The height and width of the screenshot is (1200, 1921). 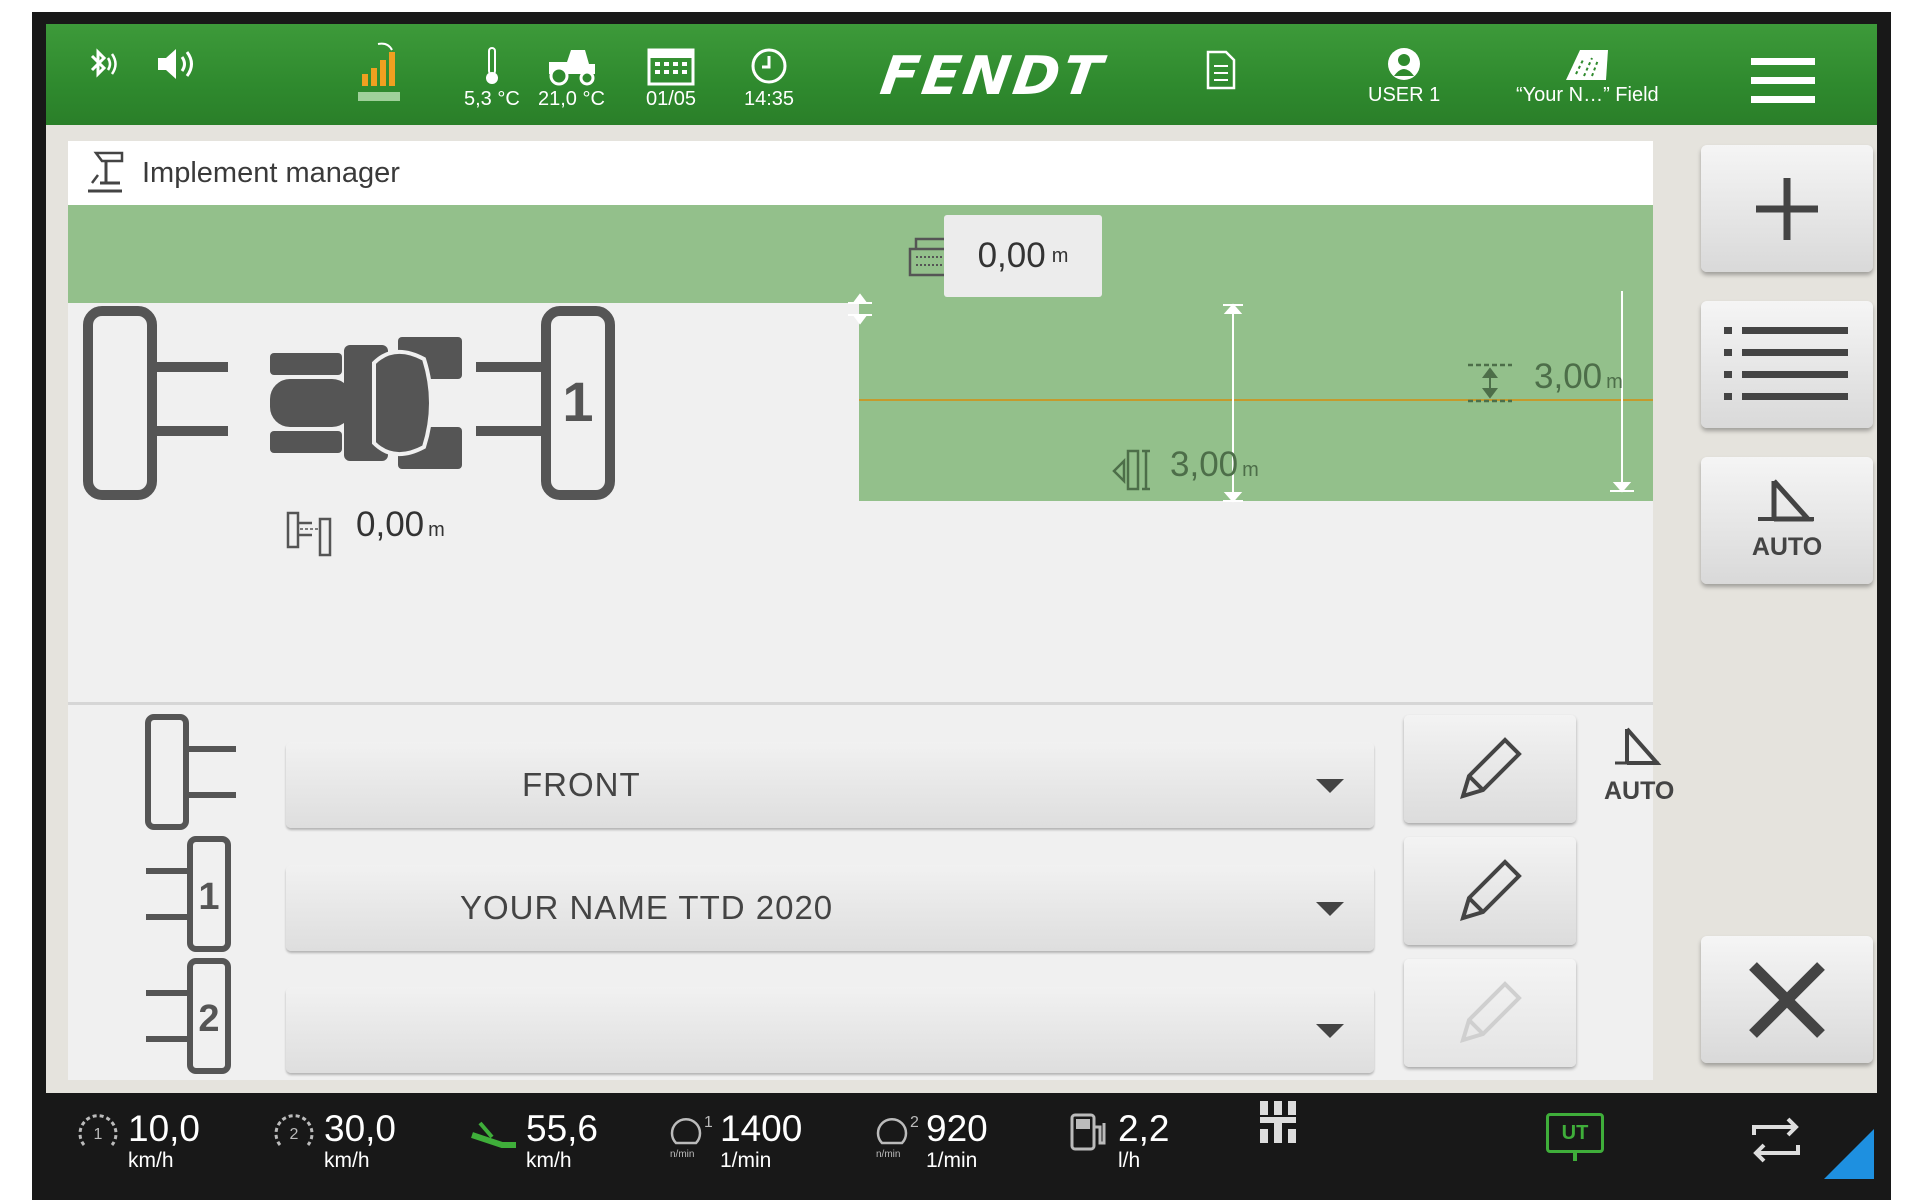 What do you see at coordinates (572, 68) in the screenshot?
I see `tractor-icon` at bounding box center [572, 68].